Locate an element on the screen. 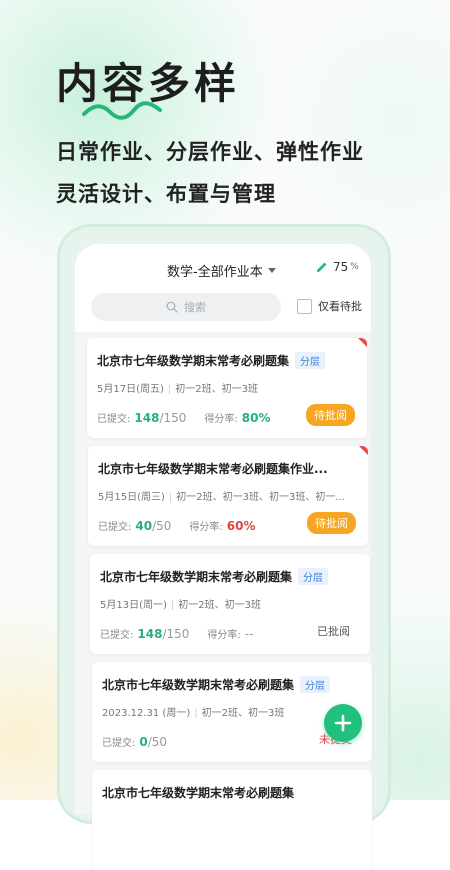 This screenshot has height=870, width=450. plus-icon is located at coordinates (343, 723).